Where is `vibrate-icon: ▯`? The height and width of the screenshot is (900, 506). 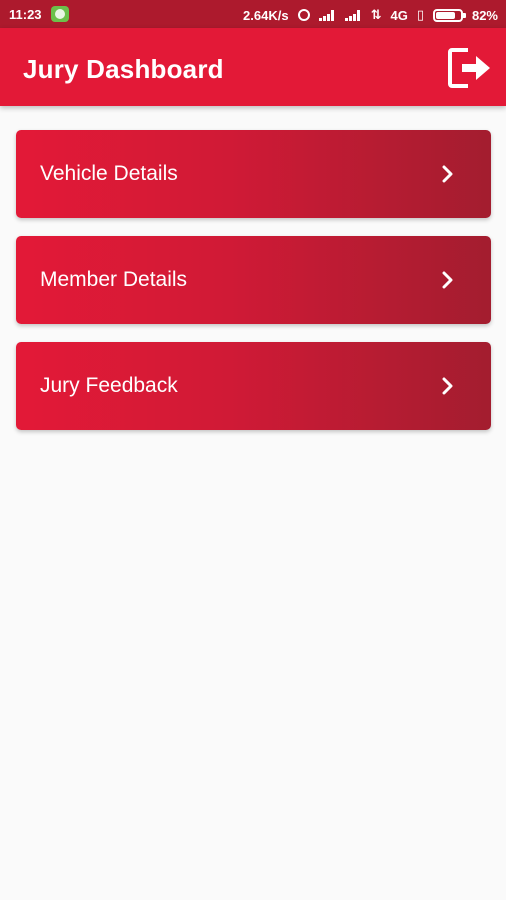 vibrate-icon: ▯ is located at coordinates (420, 14).